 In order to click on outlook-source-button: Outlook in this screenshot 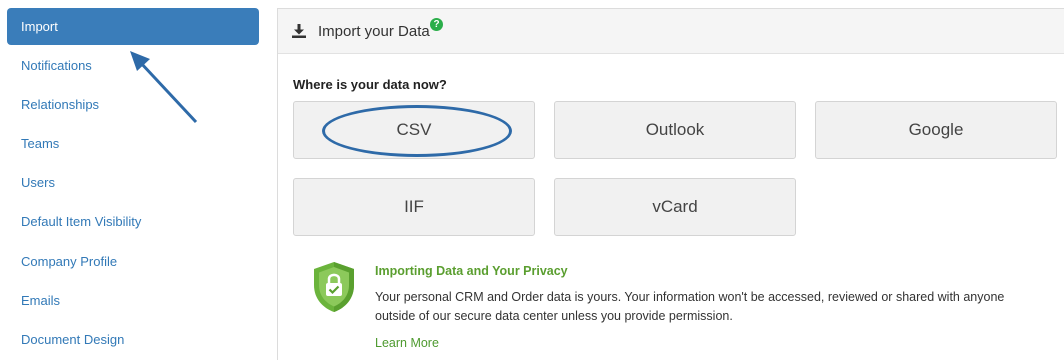, I will do `click(675, 130)`.